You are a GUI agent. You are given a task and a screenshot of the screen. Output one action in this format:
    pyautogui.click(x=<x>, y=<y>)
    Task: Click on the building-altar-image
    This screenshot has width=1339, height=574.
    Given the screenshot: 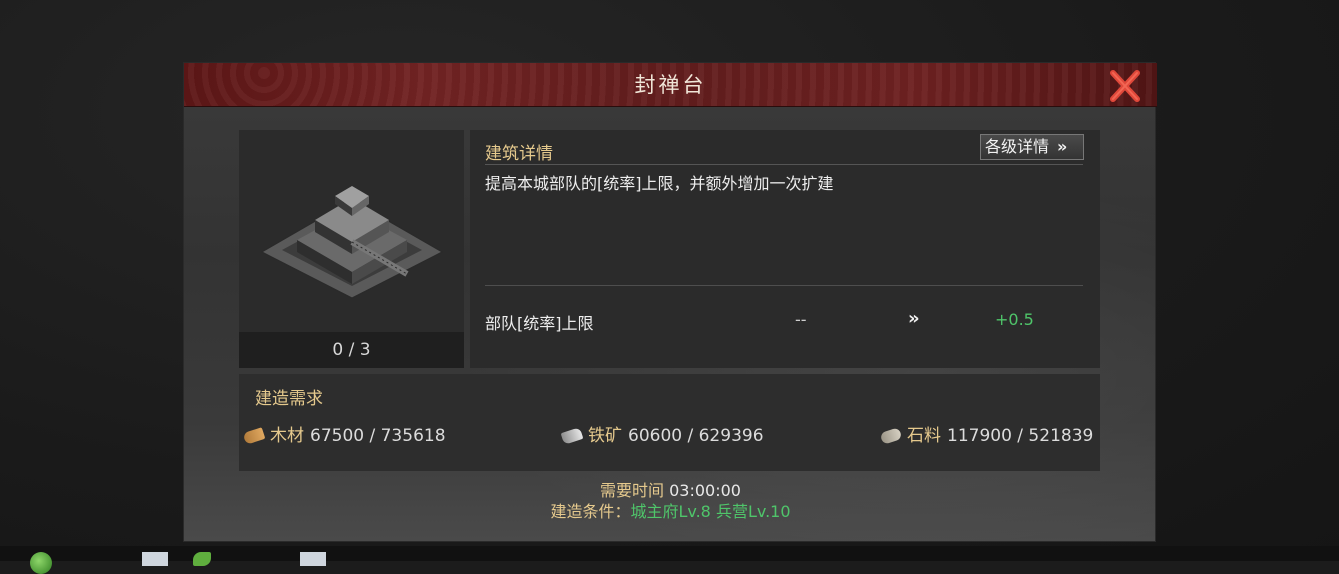 What is the action you would take?
    pyautogui.click(x=352, y=242)
    